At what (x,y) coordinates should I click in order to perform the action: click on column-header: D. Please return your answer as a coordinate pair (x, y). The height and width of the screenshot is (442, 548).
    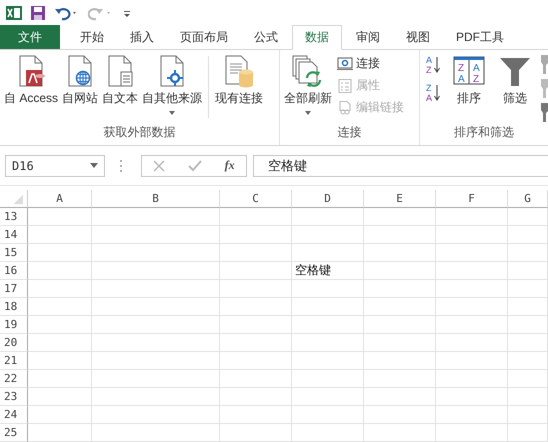
    Looking at the image, I should click on (328, 199).